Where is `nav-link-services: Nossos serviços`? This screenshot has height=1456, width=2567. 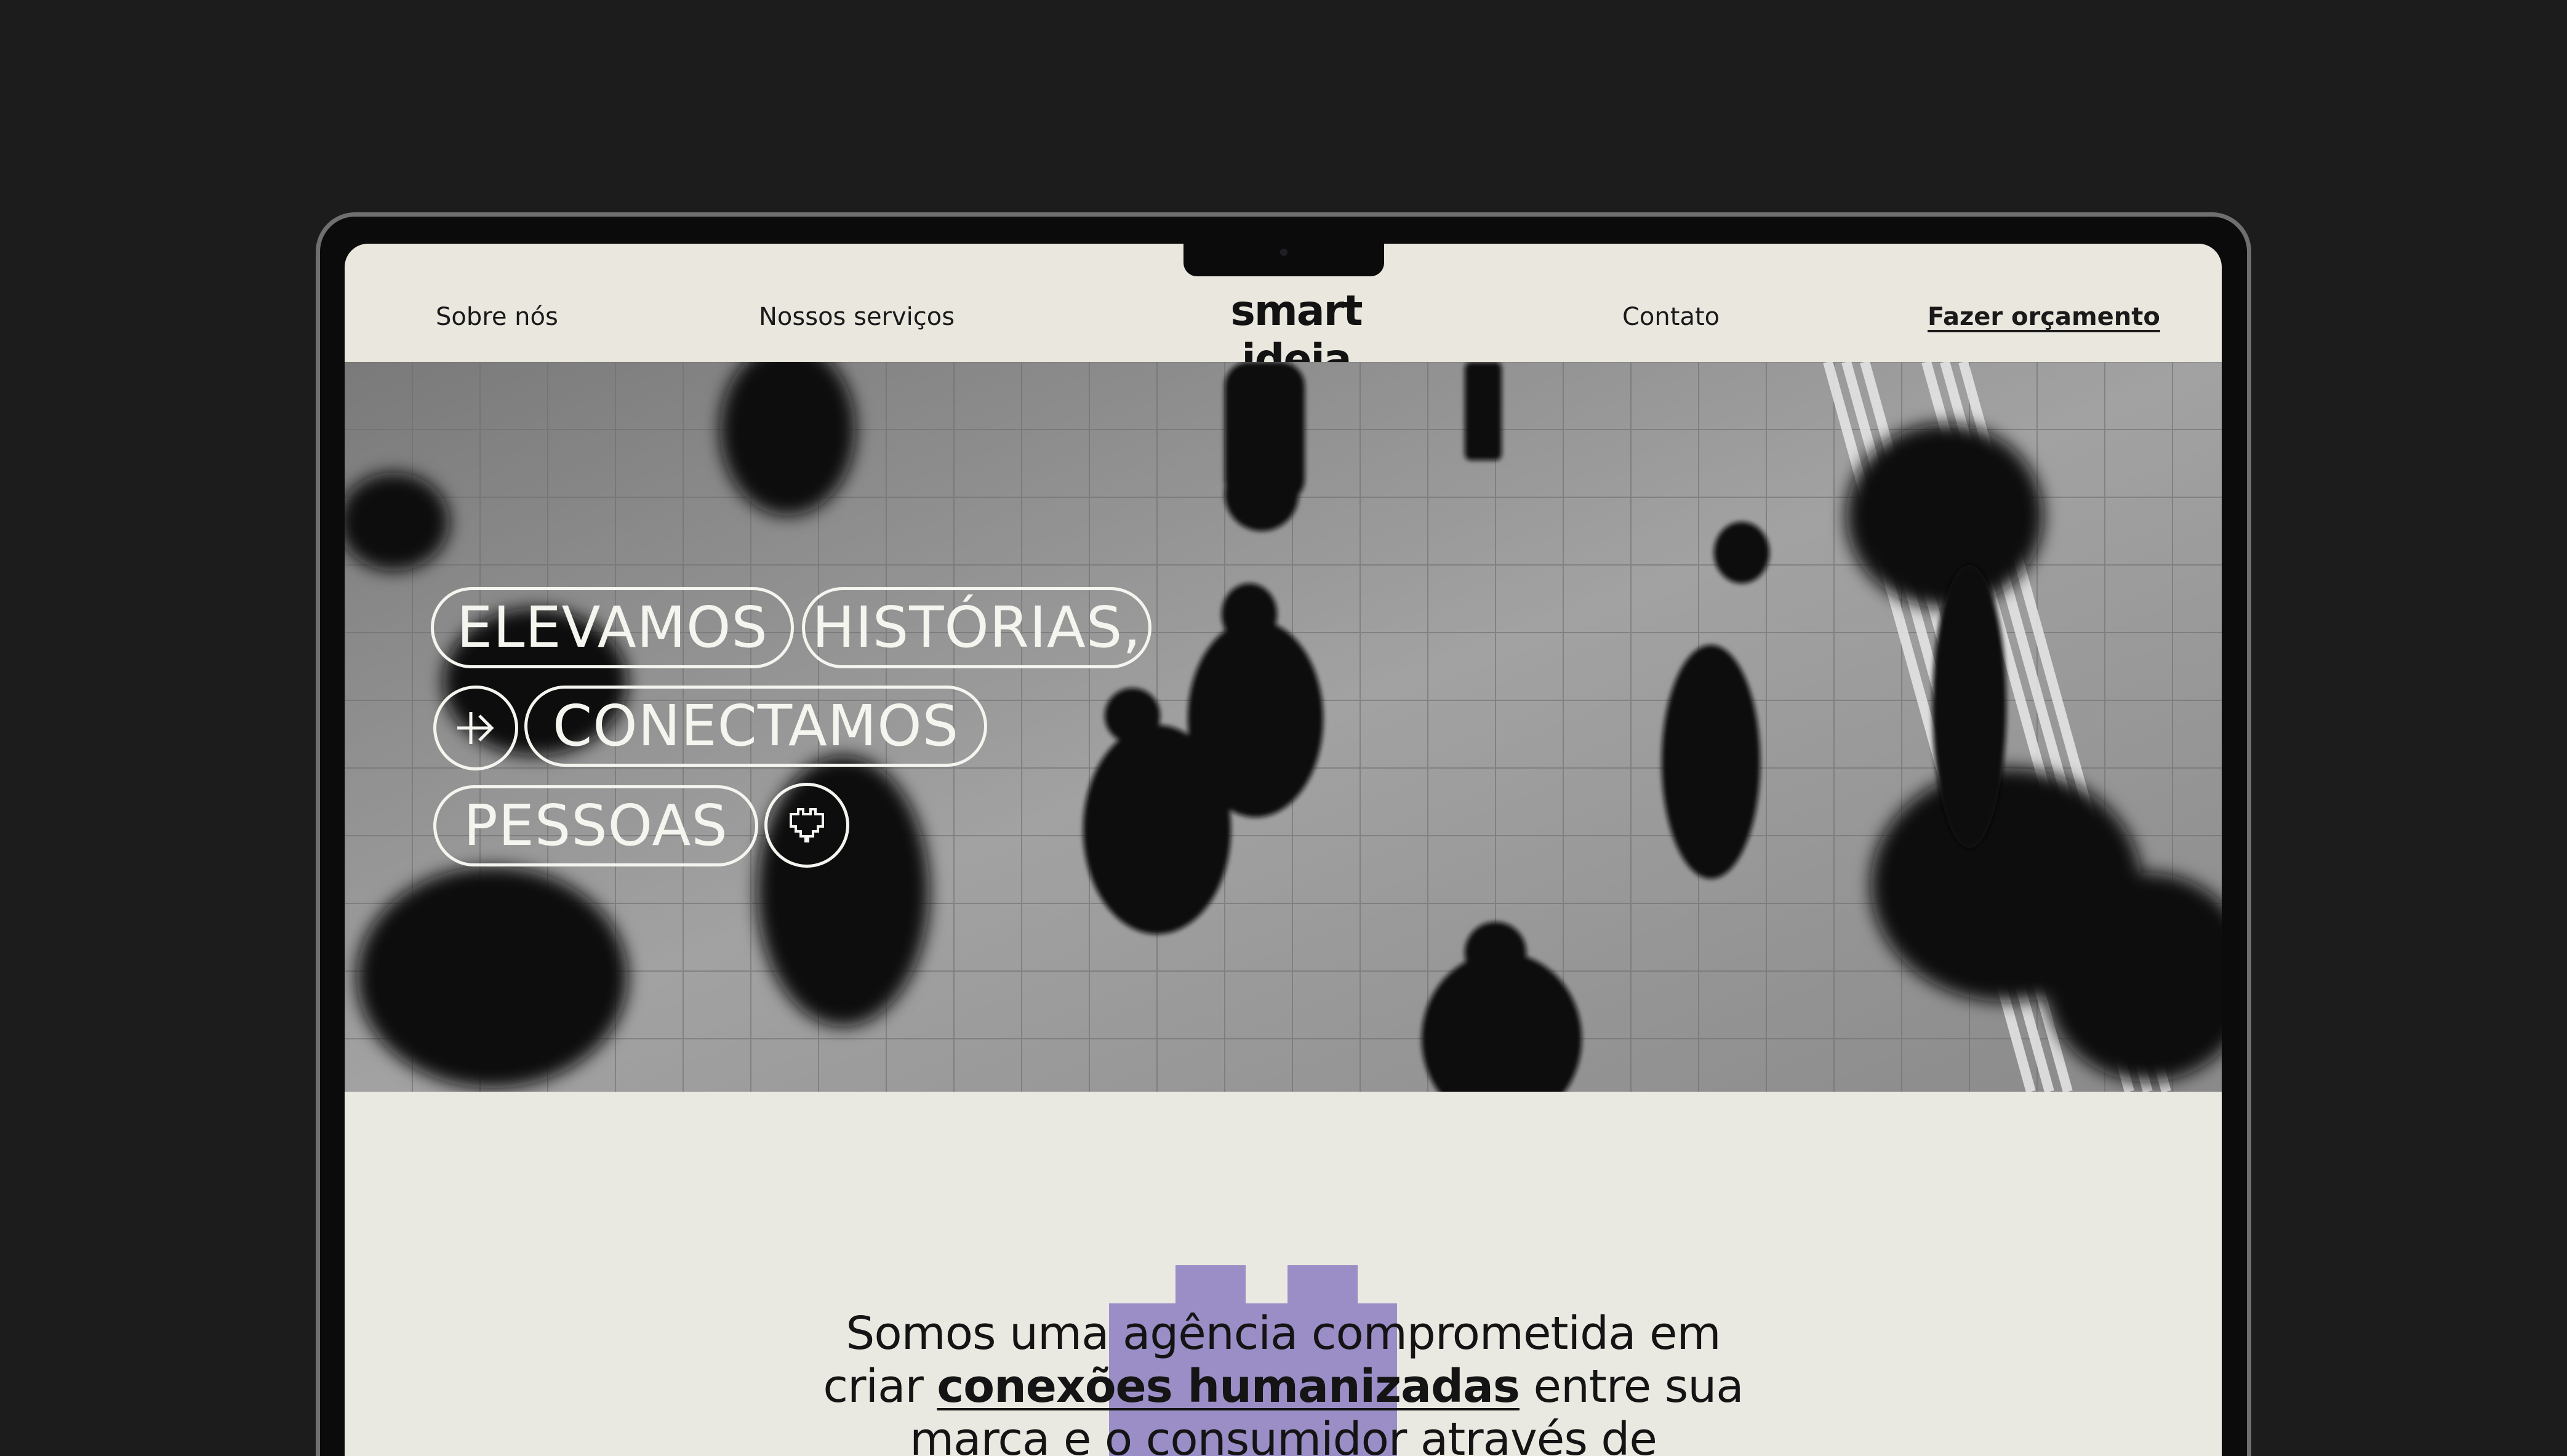
nav-link-services: Nossos serviços is located at coordinates (857, 317).